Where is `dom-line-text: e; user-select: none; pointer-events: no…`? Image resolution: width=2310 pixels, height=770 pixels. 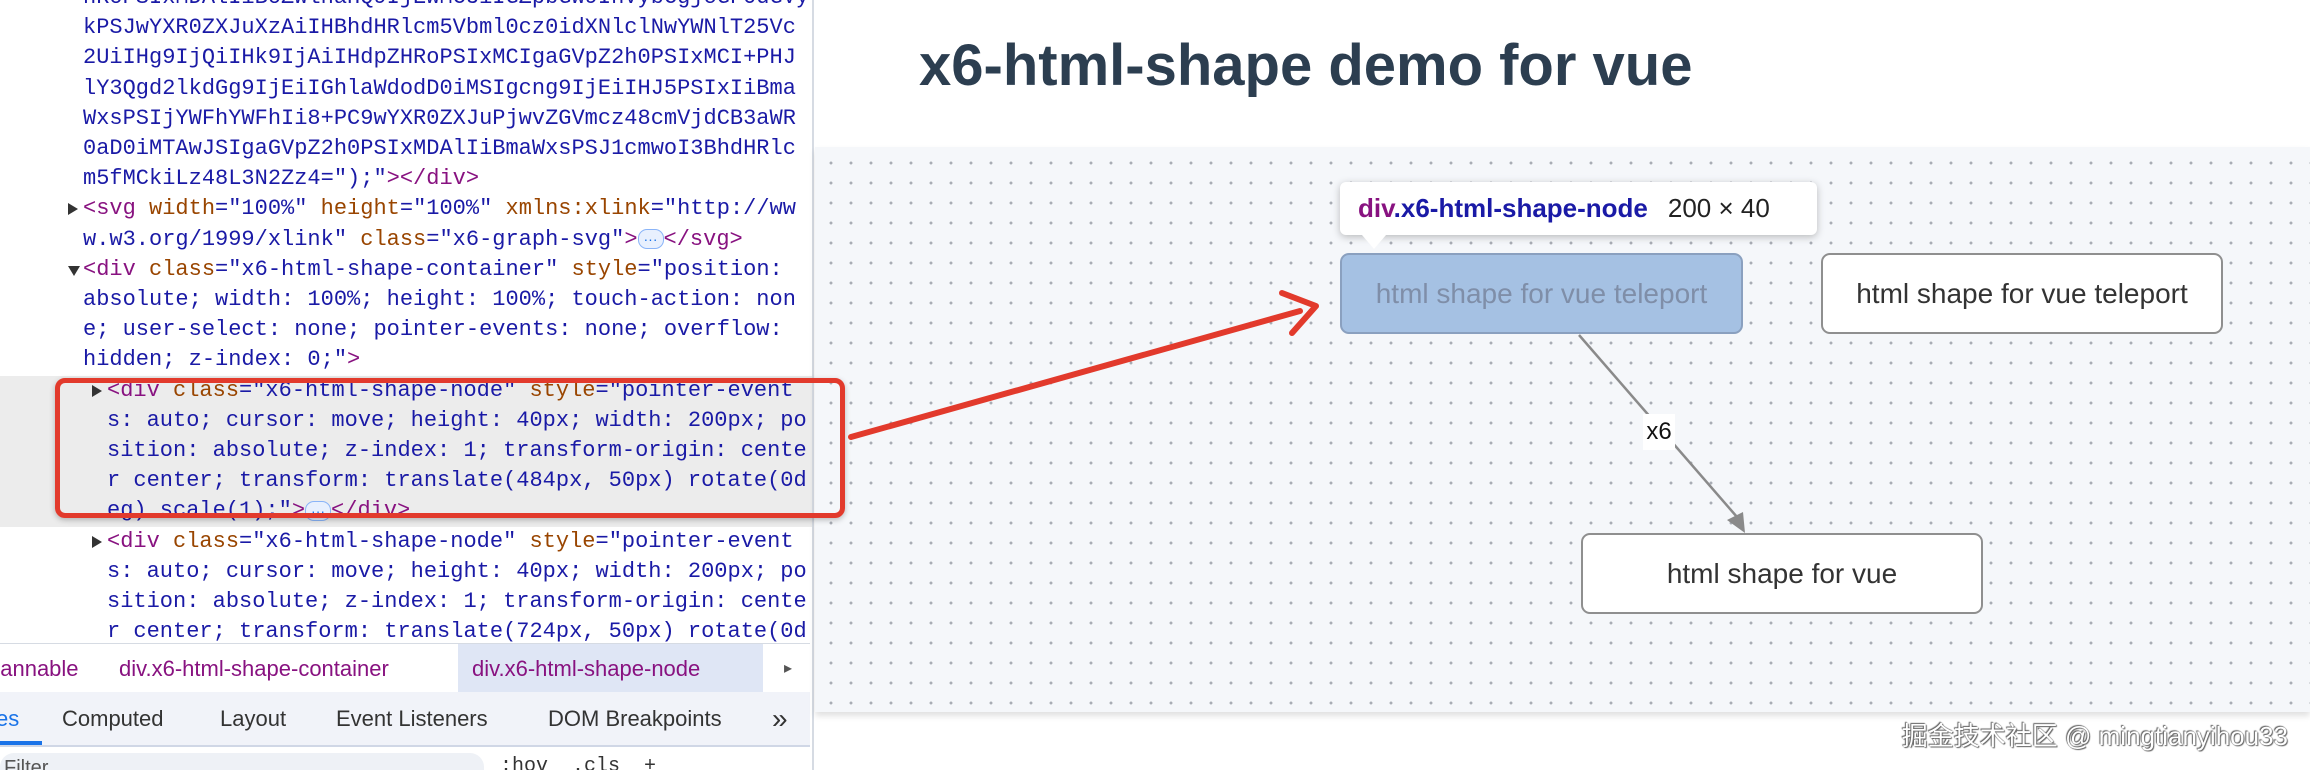 dom-line-text: e; user-select: none; pointer-events: no… is located at coordinates (433, 330).